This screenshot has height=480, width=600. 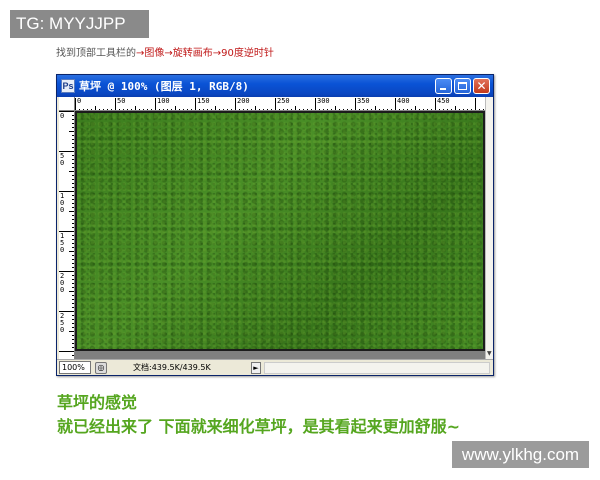 What do you see at coordinates (443, 101) in the screenshot?
I see `ruler-label: 450` at bounding box center [443, 101].